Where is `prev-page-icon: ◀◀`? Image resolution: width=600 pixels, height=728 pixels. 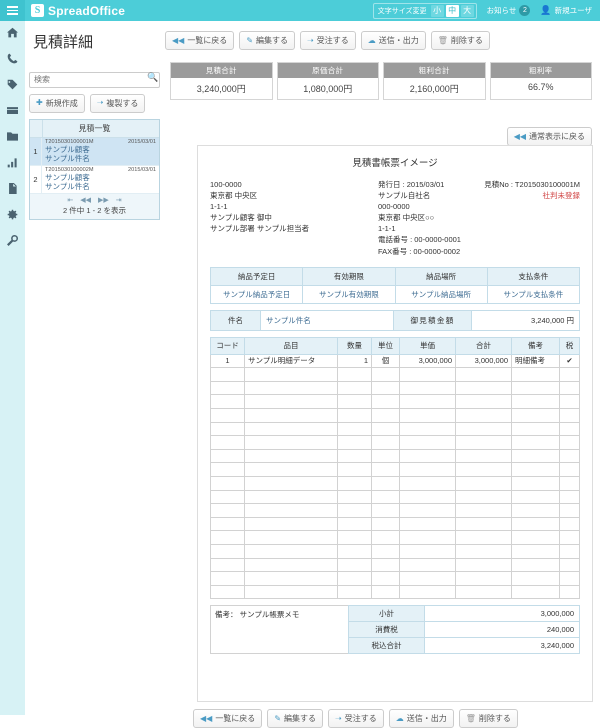
prev-page-icon: ◀◀ is located at coordinates (85, 200).